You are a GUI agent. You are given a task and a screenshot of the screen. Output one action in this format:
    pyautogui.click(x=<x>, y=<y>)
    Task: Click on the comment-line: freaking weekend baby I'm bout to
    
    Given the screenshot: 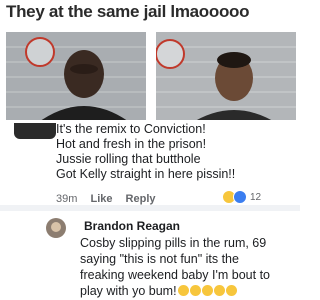 What is the action you would take?
    pyautogui.click(x=175, y=275)
    